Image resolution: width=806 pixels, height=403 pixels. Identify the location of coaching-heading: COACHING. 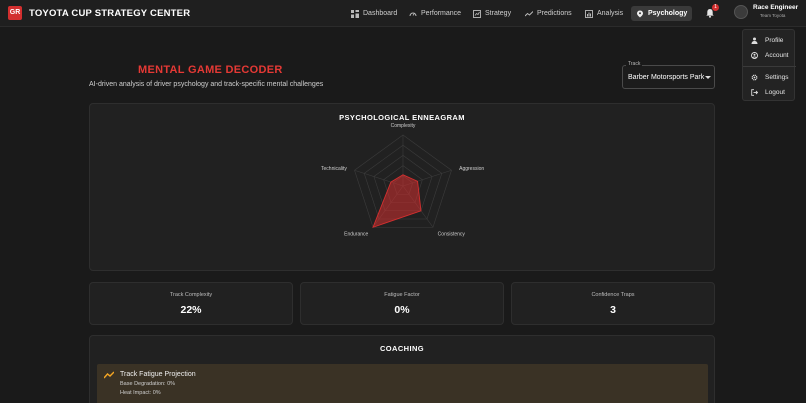
(402, 348).